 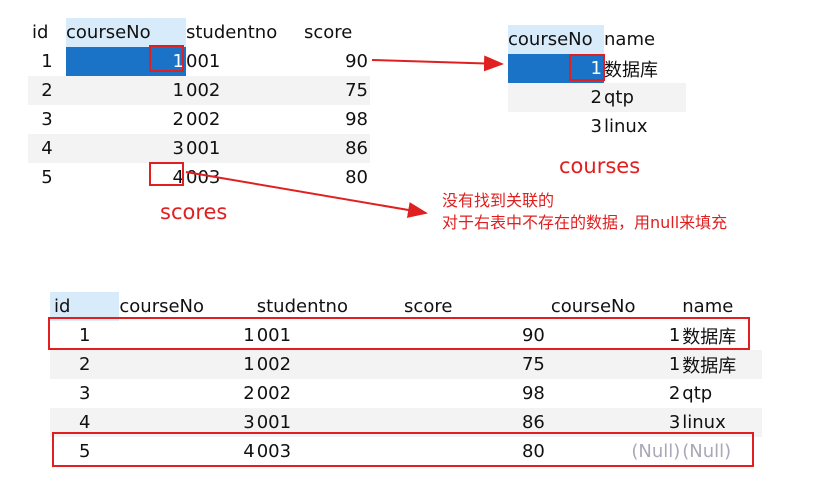 I want to click on cell-courseno: 1, so click(x=188, y=364).